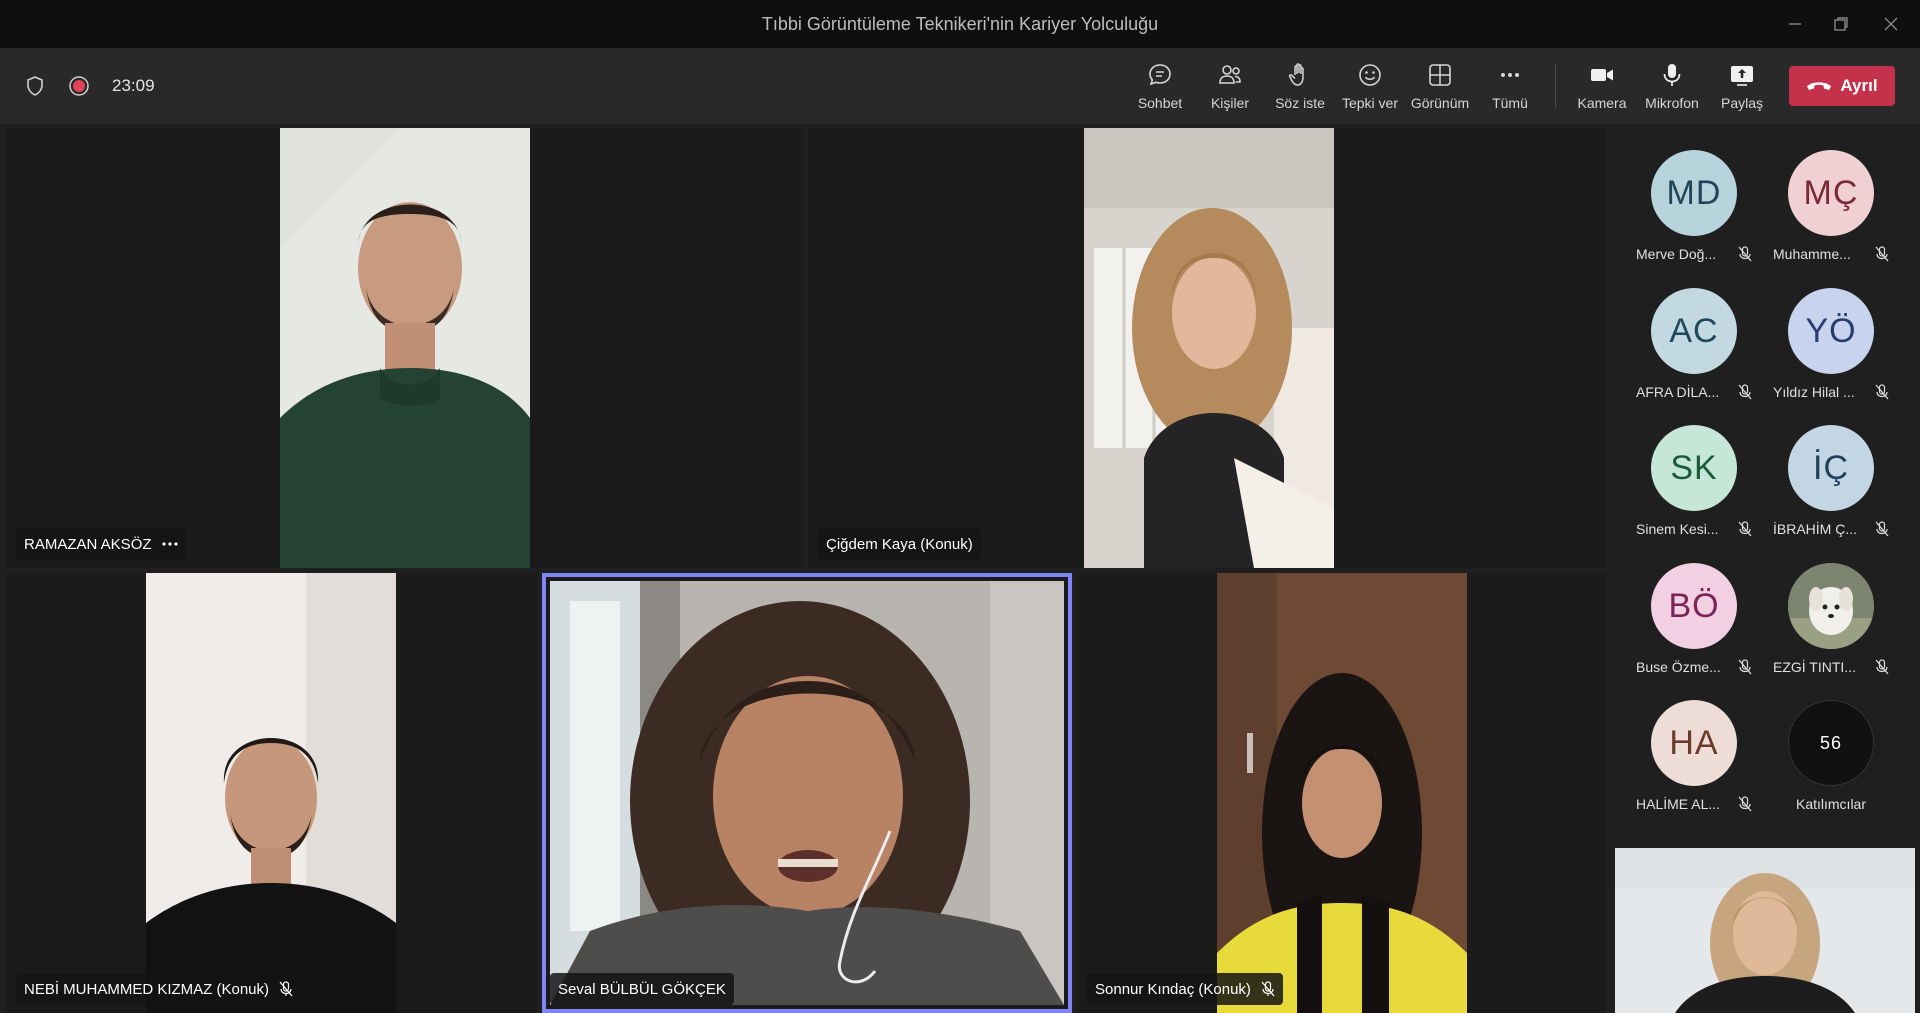  I want to click on participant-name-tag: Sonnur Kındaç (Konuk), so click(1185, 989).